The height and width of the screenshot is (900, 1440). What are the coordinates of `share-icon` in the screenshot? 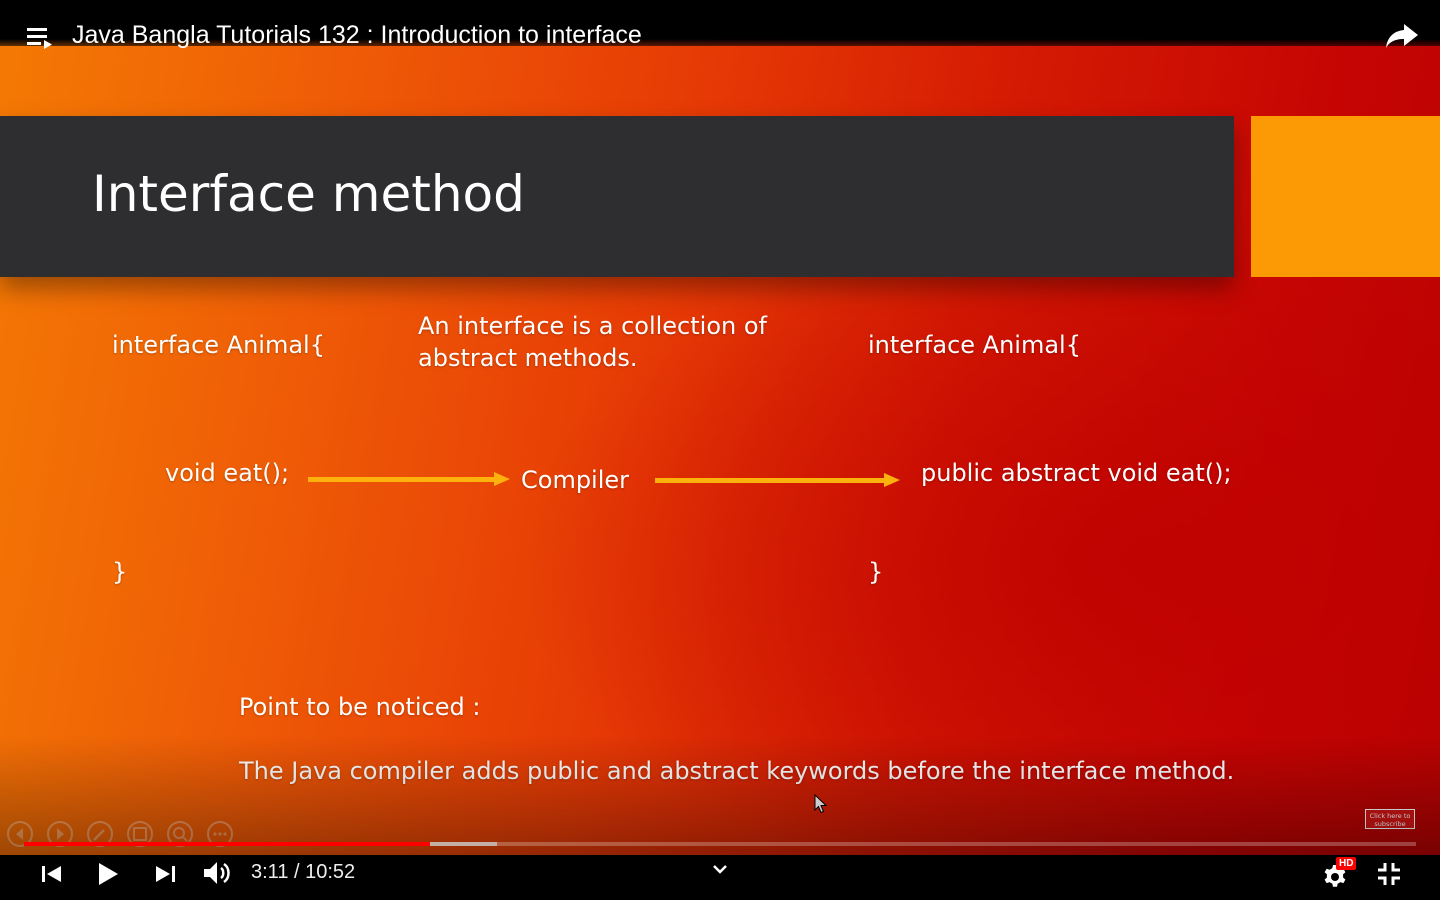 It's located at (1402, 36).